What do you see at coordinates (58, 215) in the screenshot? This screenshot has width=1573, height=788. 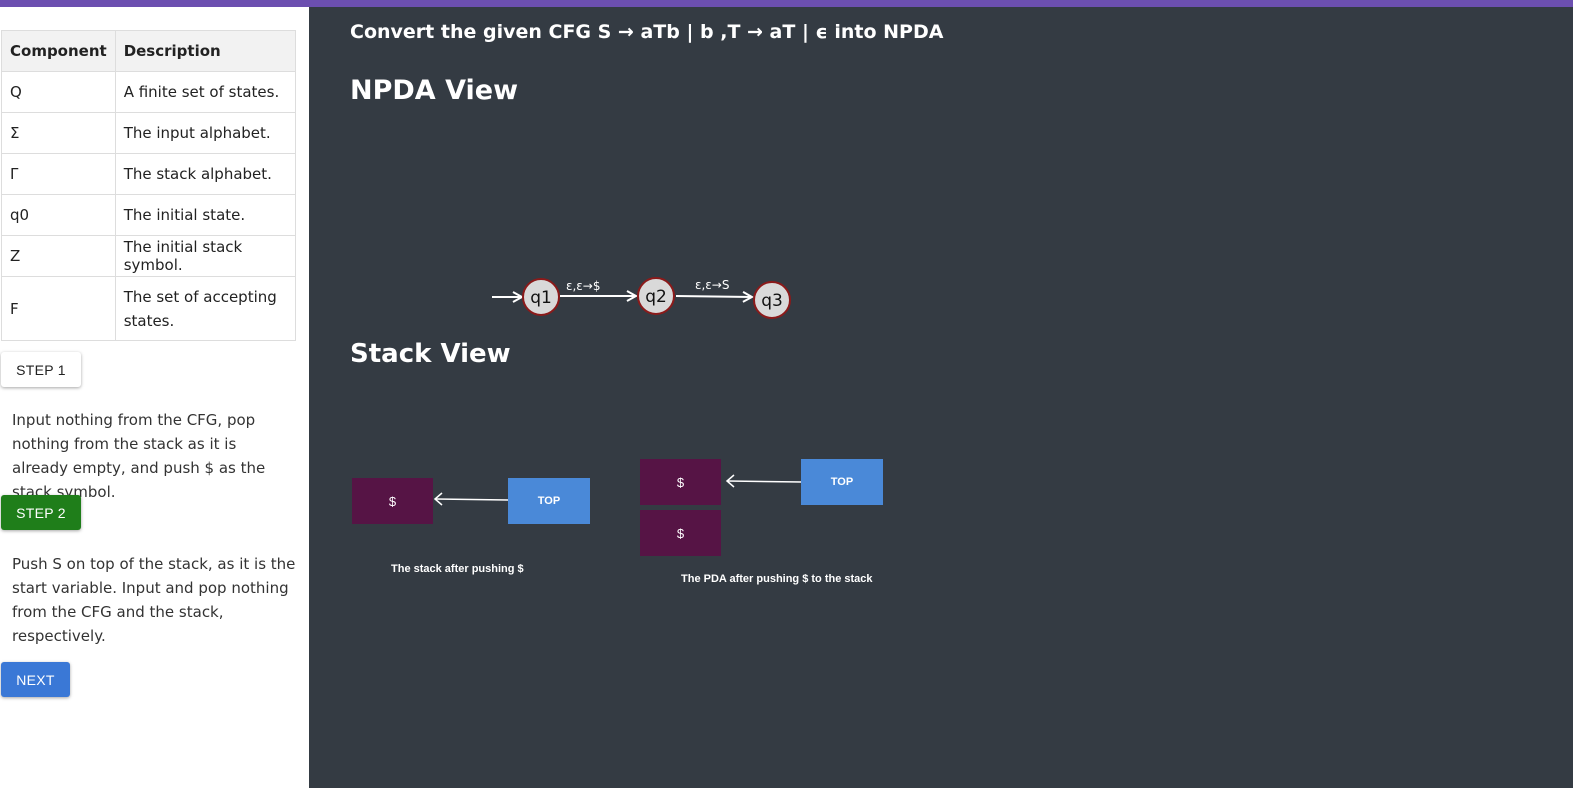 I see `component-cell: q0` at bounding box center [58, 215].